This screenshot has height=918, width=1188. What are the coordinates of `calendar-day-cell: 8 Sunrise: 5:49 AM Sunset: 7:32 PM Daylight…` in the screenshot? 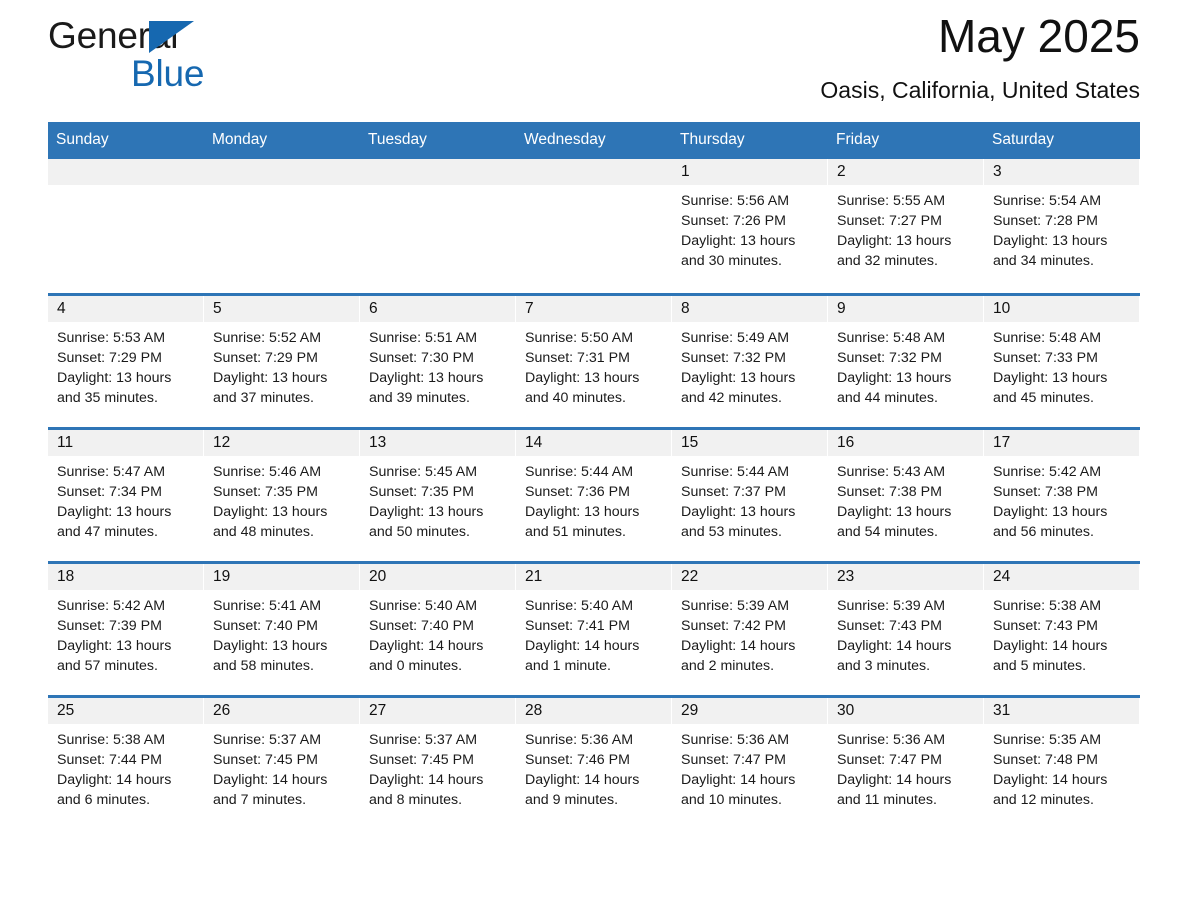 It's located at (750, 361).